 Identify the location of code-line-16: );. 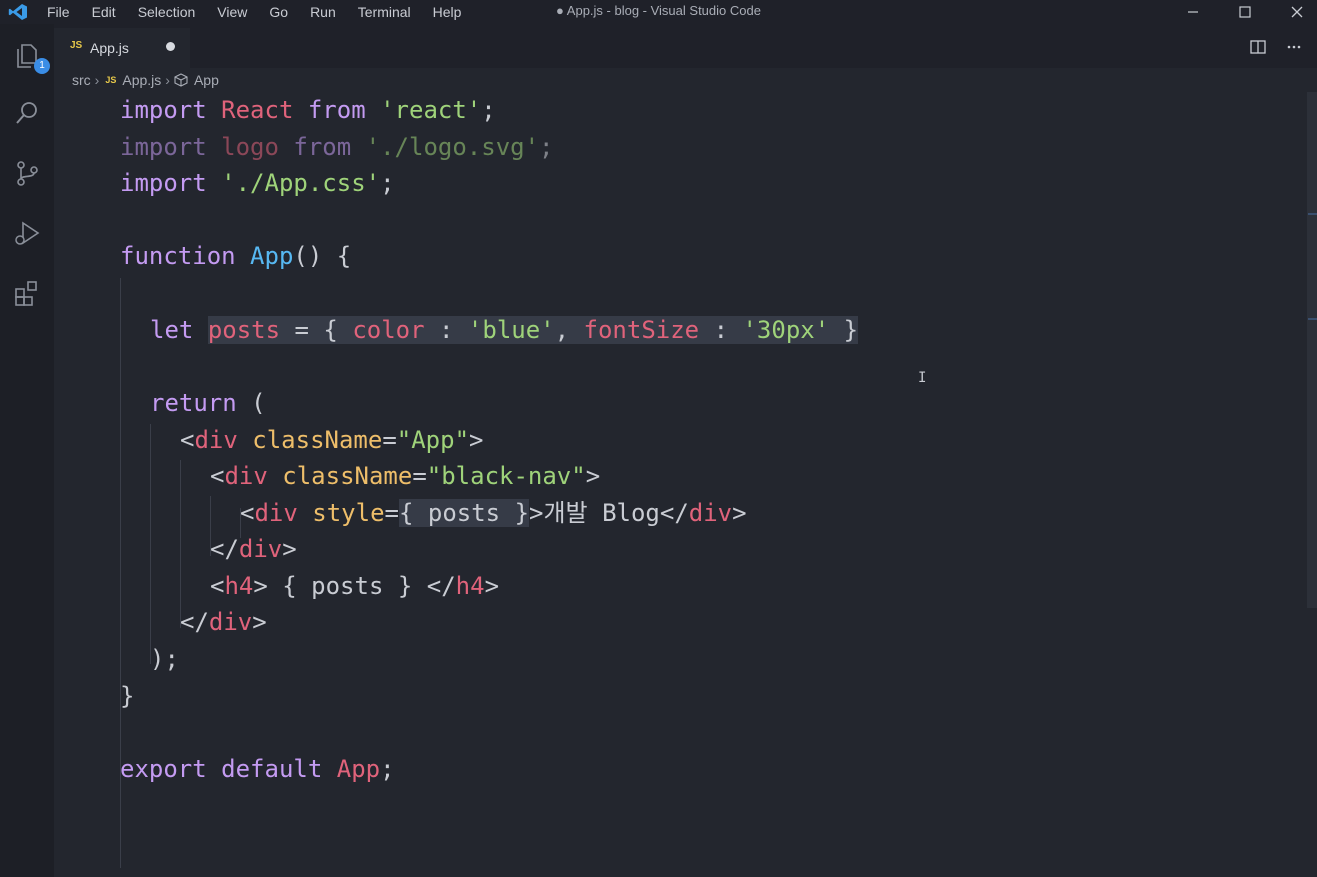
(164, 659).